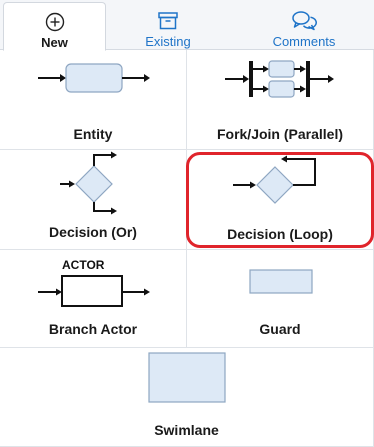 Image resolution: width=374 pixels, height=447 pixels. Describe the element at coordinates (280, 299) in the screenshot. I see `shape-guard: Guard` at that location.